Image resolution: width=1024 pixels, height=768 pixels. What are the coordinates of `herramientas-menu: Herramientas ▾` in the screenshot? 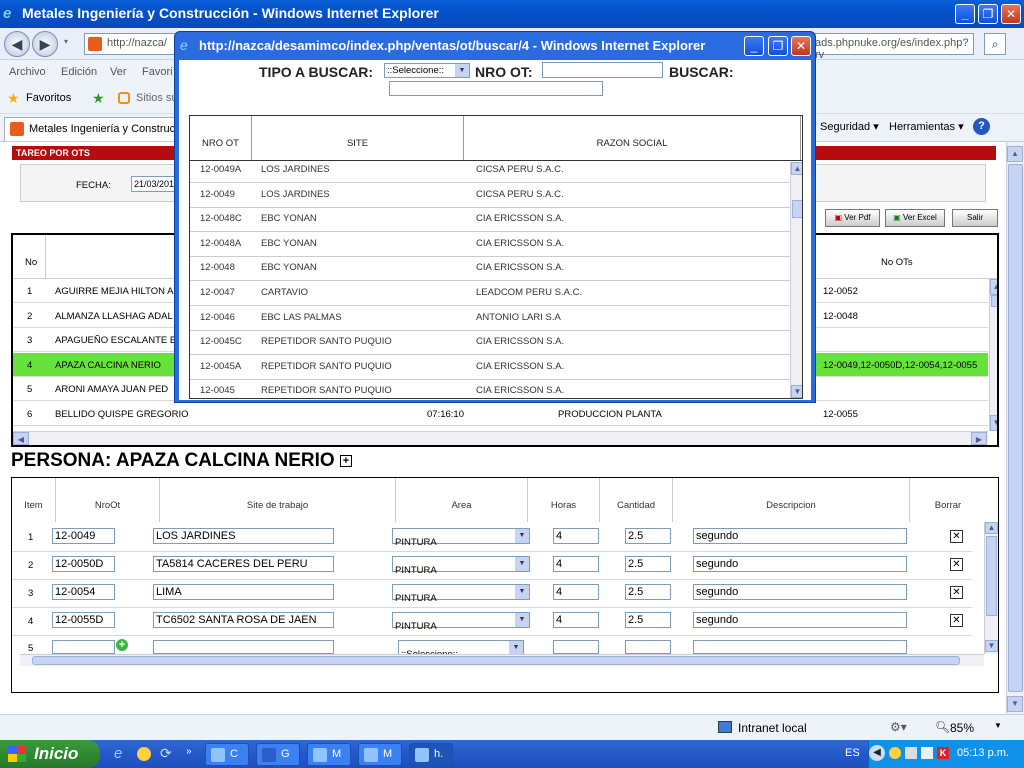 It's located at (926, 126).